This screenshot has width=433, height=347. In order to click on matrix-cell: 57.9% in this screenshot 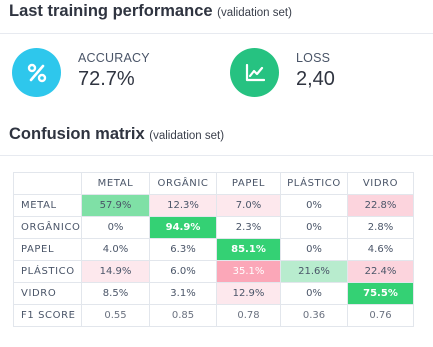, I will do `click(115, 205)`.